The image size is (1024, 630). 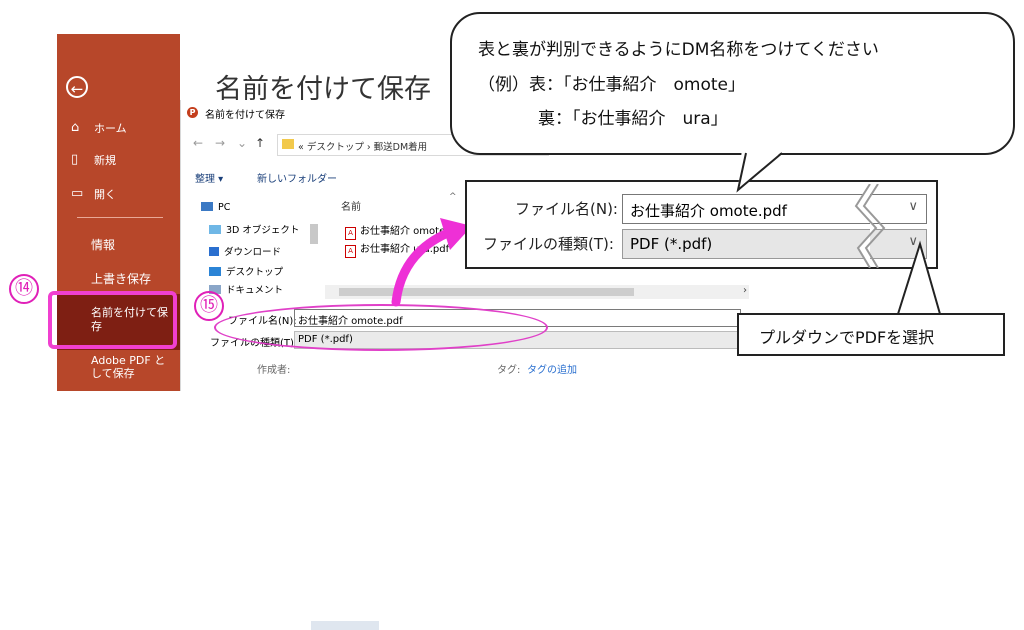 I want to click on zoom-file-name-value: お仕事紹介 omote.pdf, so click(x=708, y=211).